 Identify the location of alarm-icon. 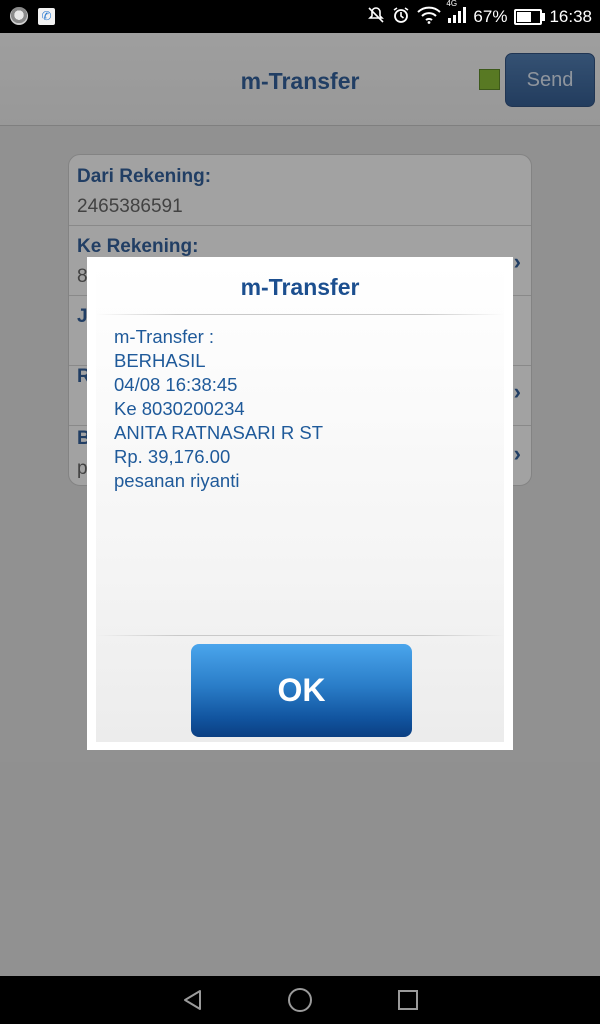
(401, 17).